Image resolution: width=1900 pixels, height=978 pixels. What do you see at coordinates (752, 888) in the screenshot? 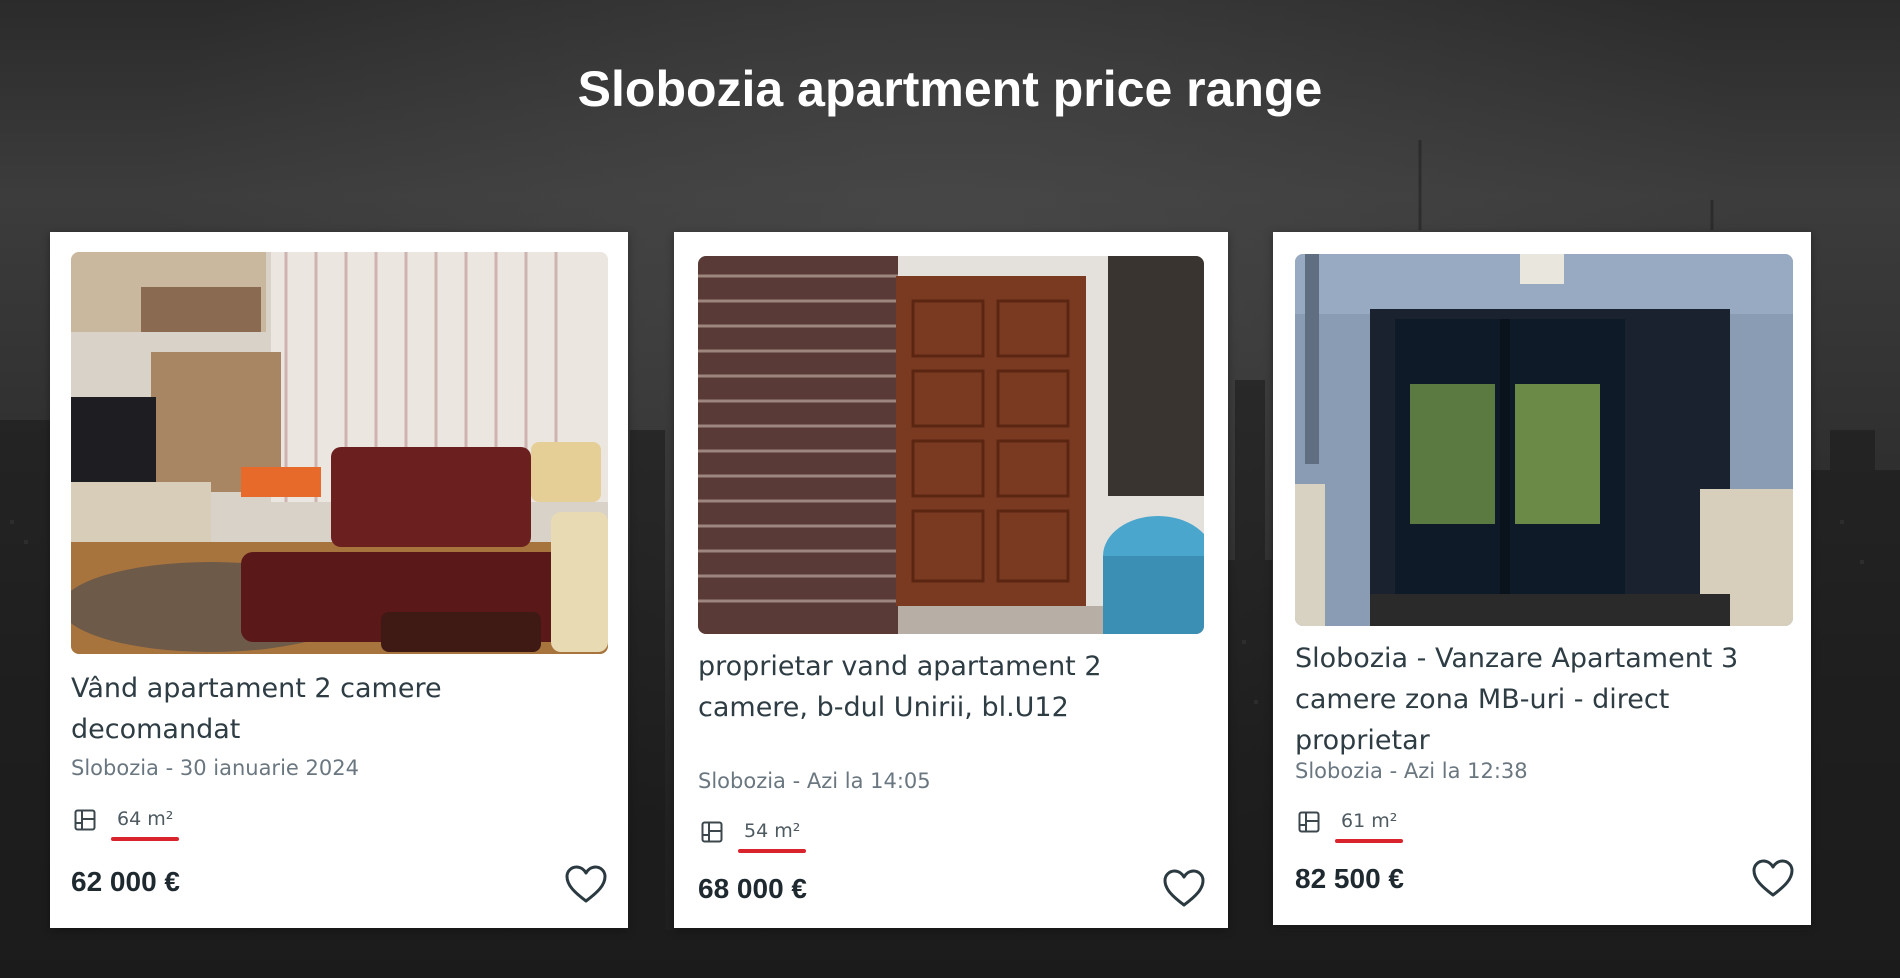
I see `listing-price: 68 000 €` at bounding box center [752, 888].